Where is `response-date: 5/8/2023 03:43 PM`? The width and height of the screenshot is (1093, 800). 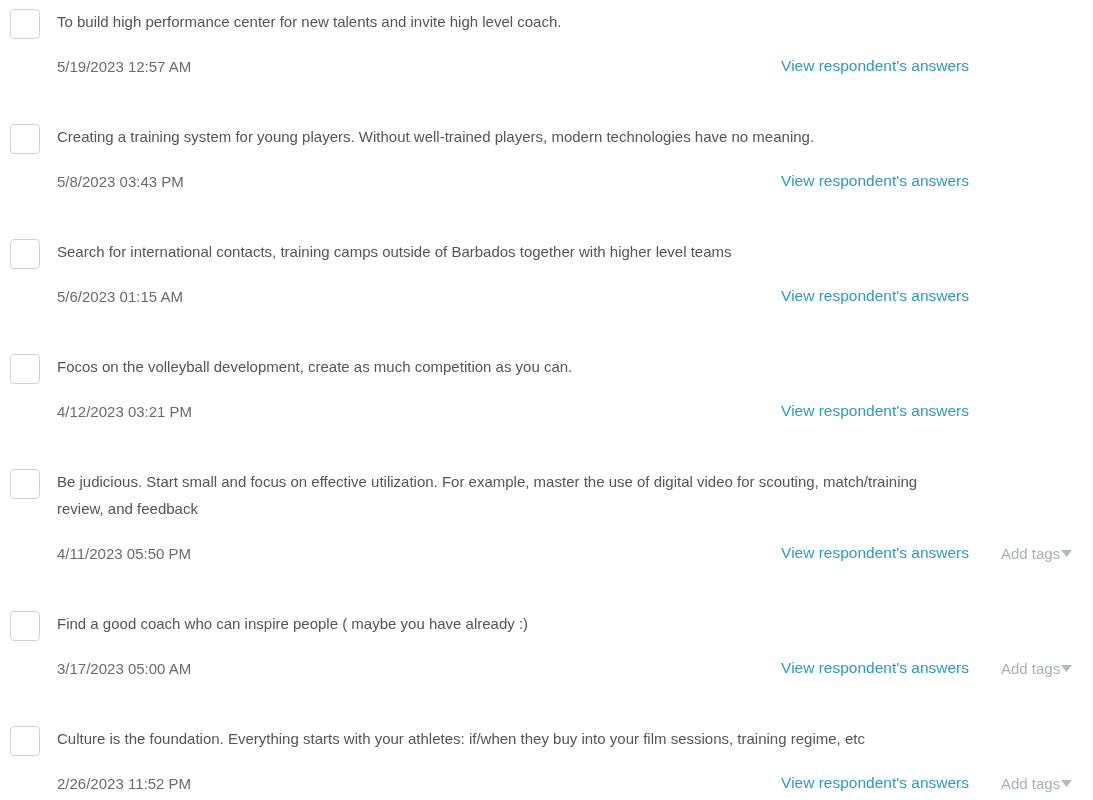
response-date: 5/8/2023 03:43 PM is located at coordinates (121, 181).